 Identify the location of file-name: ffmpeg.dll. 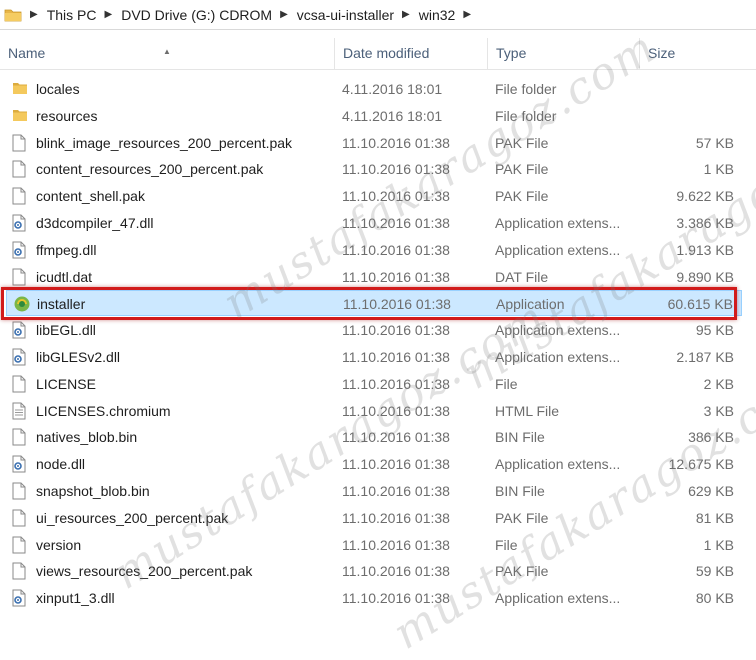
(66, 249).